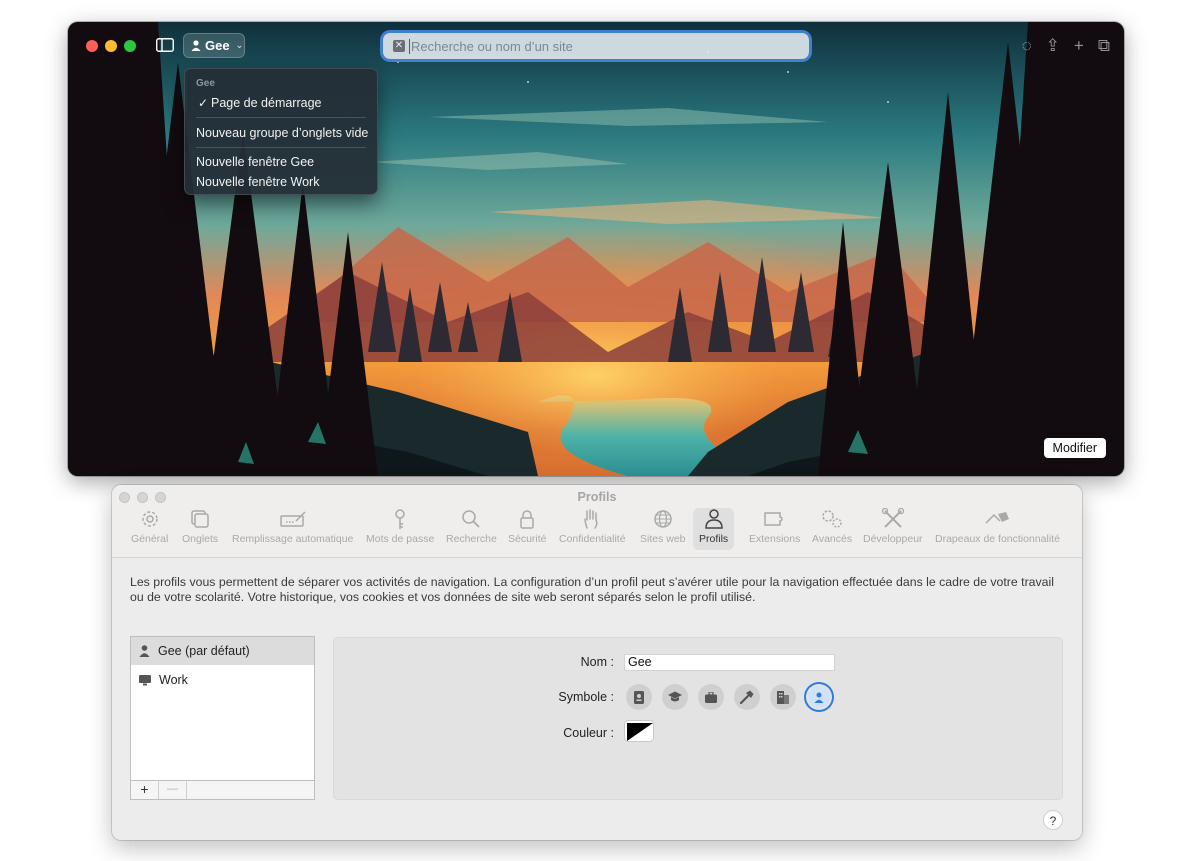 The height and width of the screenshot is (861, 1200). What do you see at coordinates (222, 789) in the screenshot?
I see `profiles-list-controls: + —` at bounding box center [222, 789].